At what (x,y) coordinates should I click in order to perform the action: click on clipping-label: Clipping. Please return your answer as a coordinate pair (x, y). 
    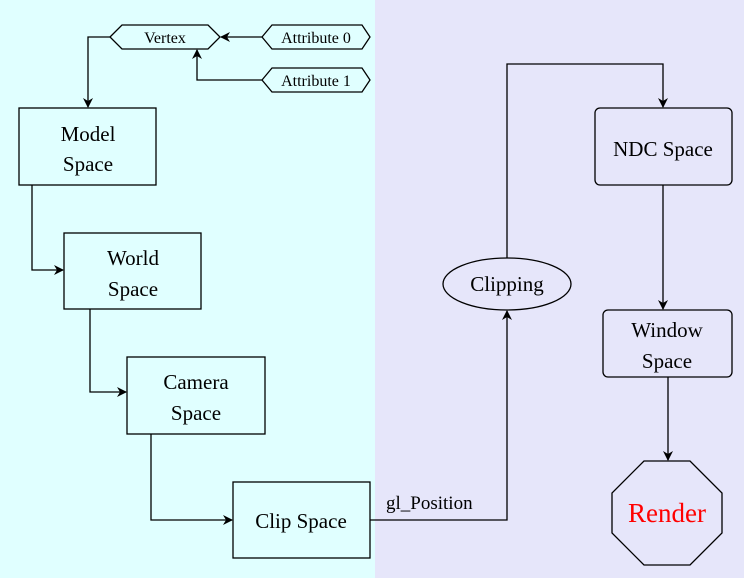
    Looking at the image, I should click on (507, 284).